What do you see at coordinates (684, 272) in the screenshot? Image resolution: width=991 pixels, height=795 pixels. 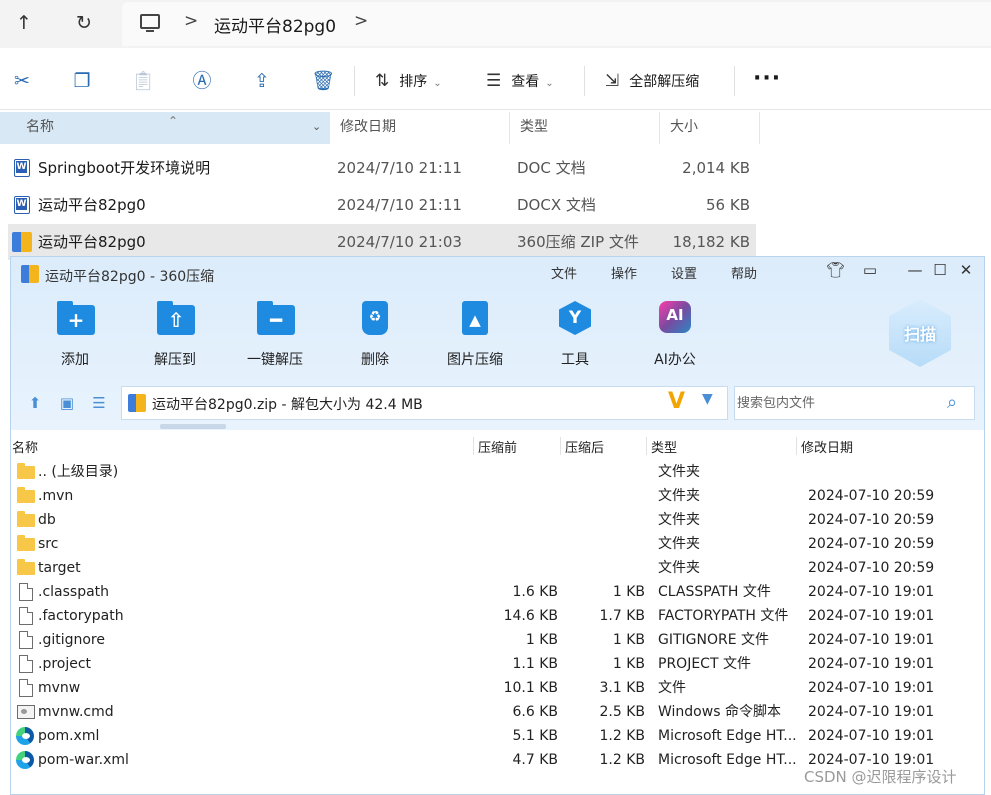 I see `menu-settings: 设置` at bounding box center [684, 272].